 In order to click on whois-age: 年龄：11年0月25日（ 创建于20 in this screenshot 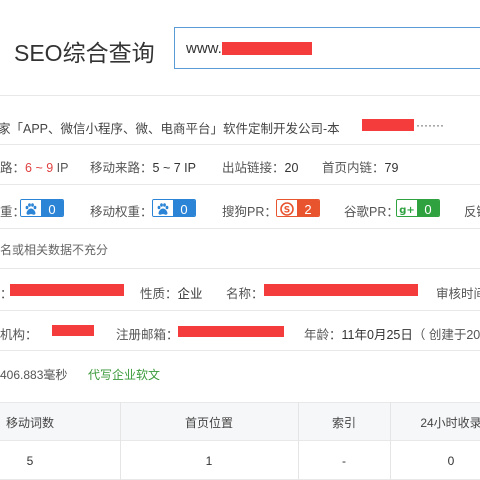, I will do `click(392, 333)`.